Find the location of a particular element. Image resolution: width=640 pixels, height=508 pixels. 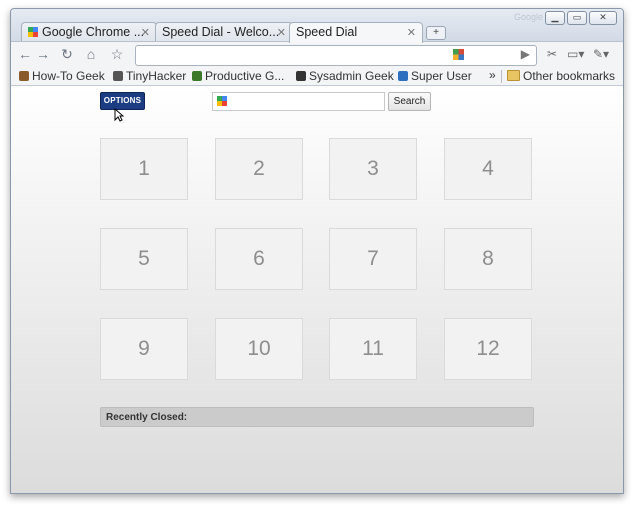

tab-speed-dial-welcome: Speed Dial - Welco... ✕ is located at coordinates (224, 32).